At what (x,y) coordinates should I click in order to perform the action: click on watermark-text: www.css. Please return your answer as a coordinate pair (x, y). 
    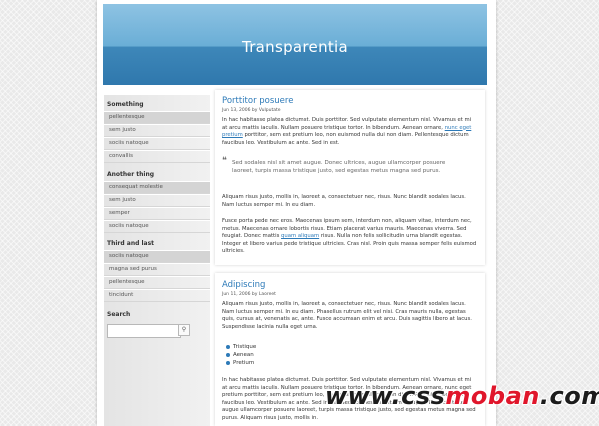
    Looking at the image, I should click on (385, 396).